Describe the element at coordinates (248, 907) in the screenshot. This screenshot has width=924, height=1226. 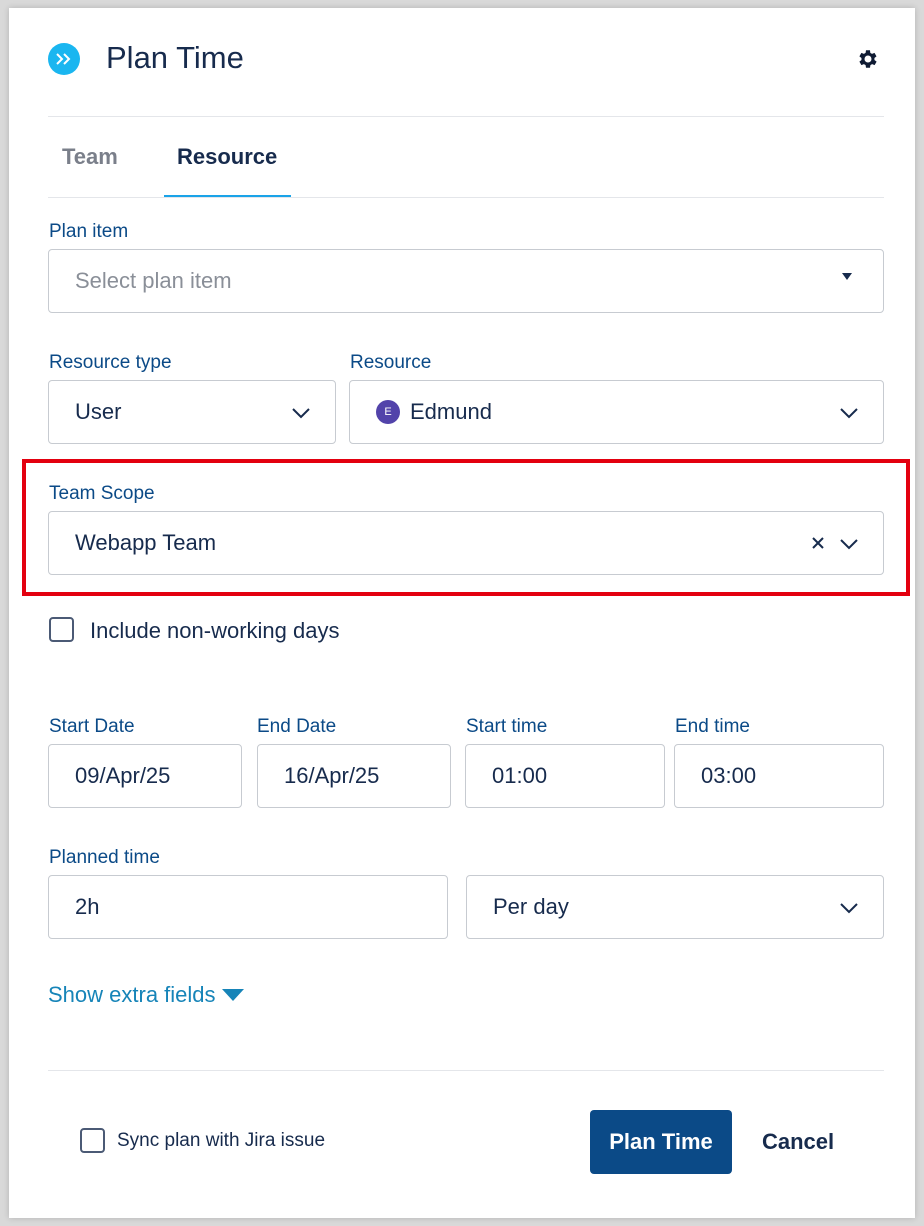
I see `planned-time-input: 2h` at that location.